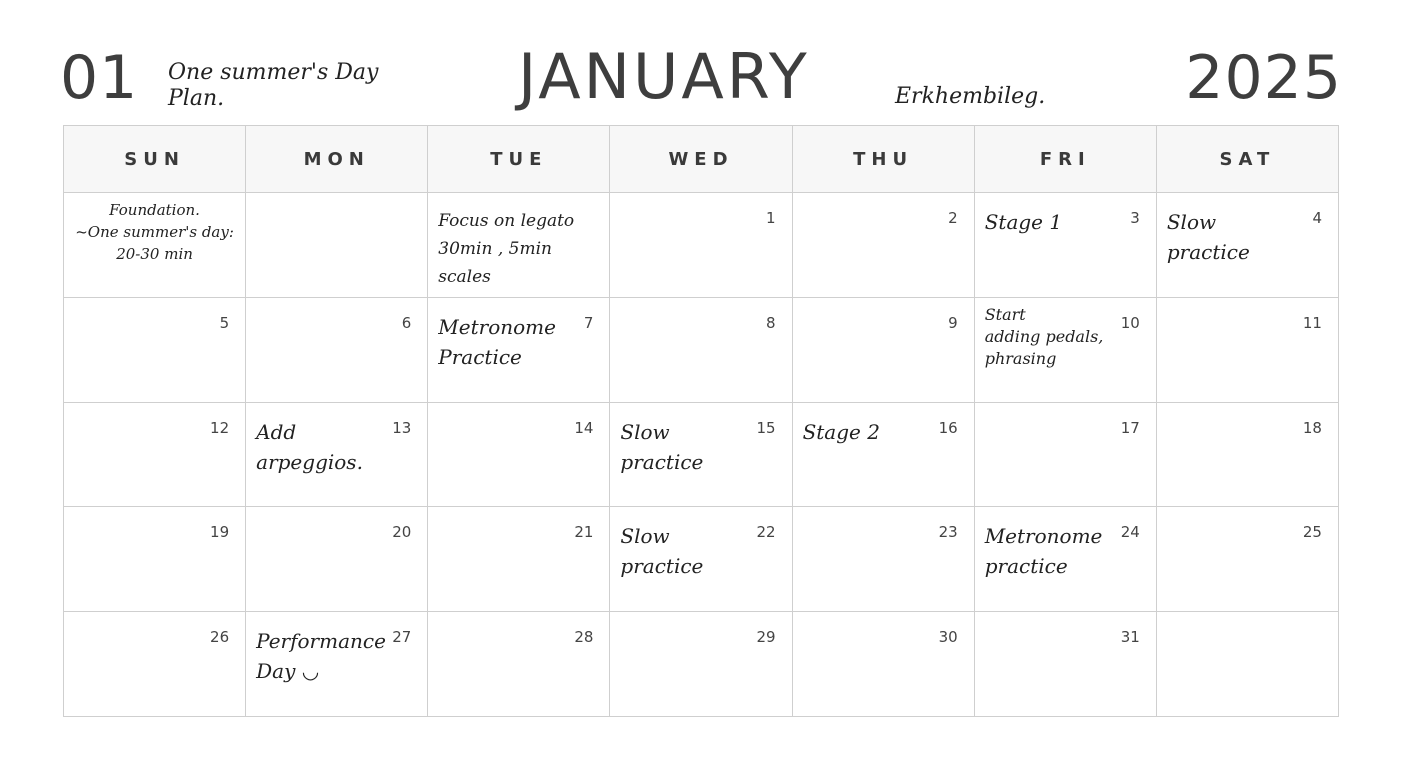  Describe the element at coordinates (519, 664) in the screenshot. I see `day-cell: 28` at that location.